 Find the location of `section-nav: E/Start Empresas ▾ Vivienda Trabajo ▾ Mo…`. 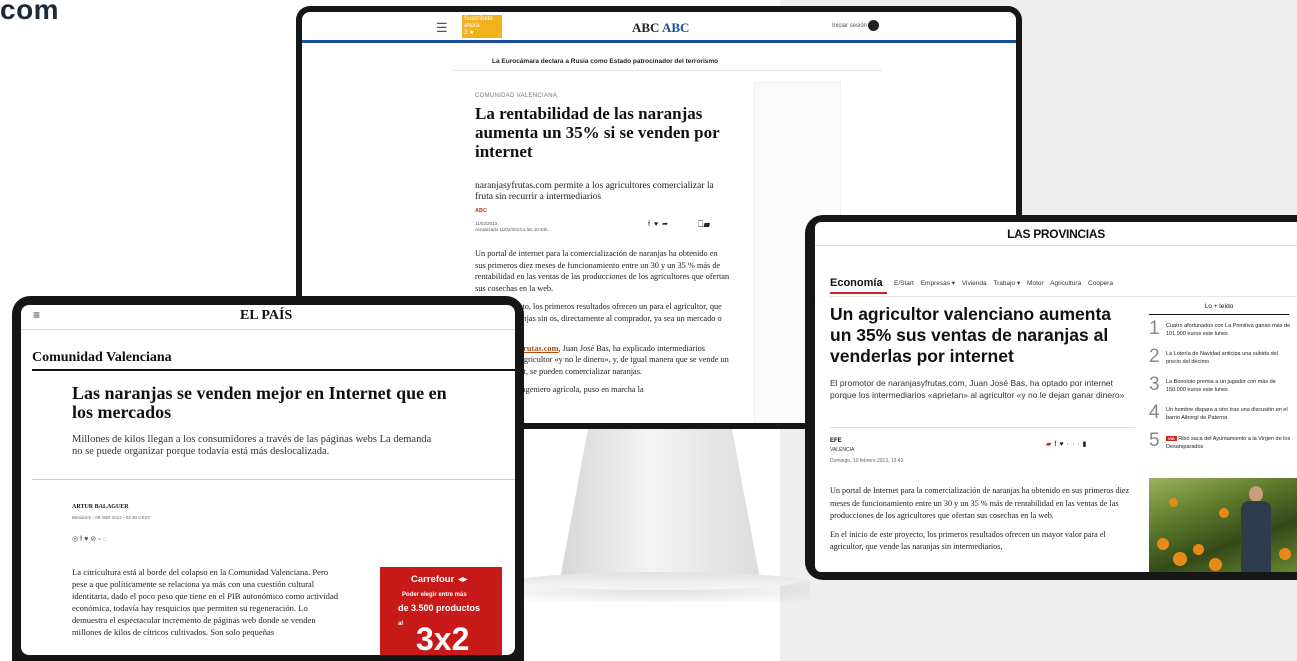

section-nav: E/Start Empresas ▾ Vivienda Trabajo ▾ Mo… is located at coordinates (1006, 283).